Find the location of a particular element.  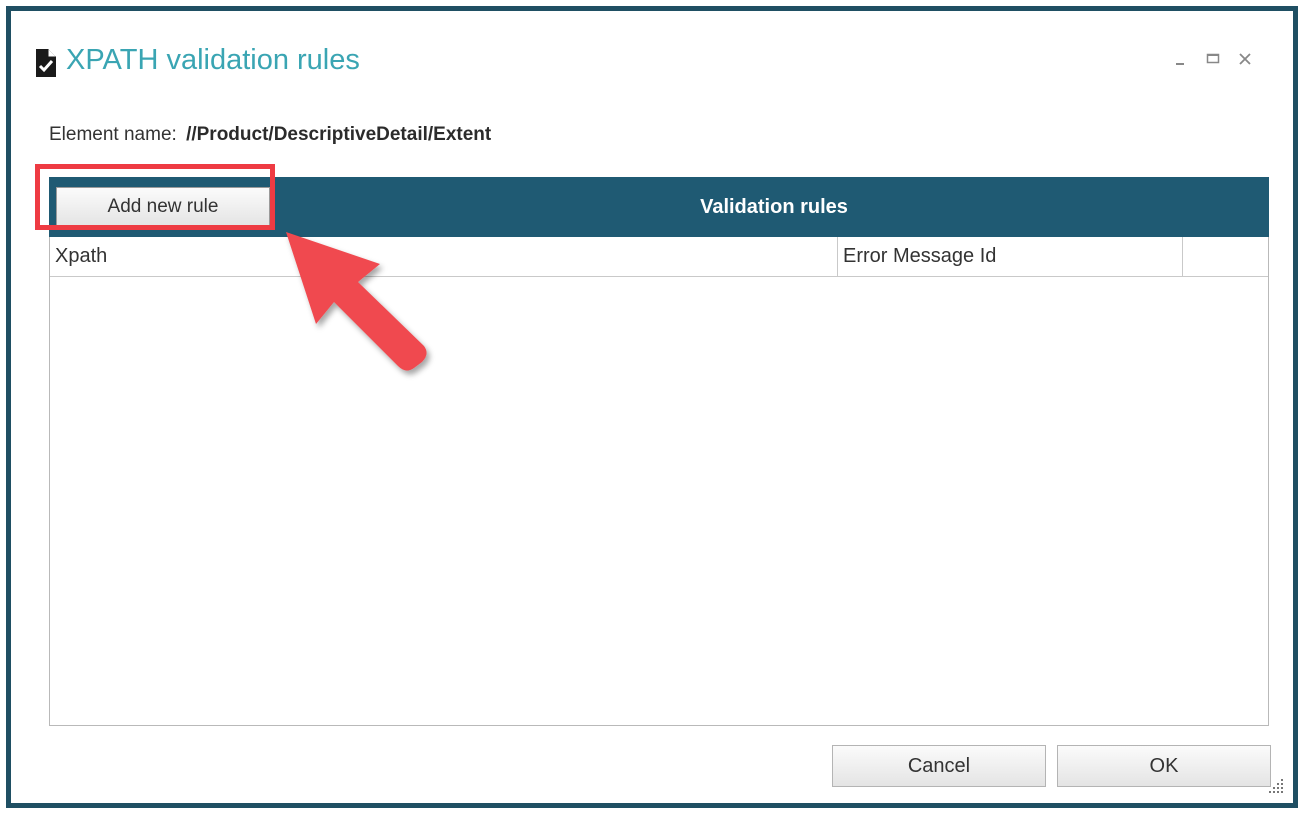

column-header-extra is located at coordinates (1226, 256).